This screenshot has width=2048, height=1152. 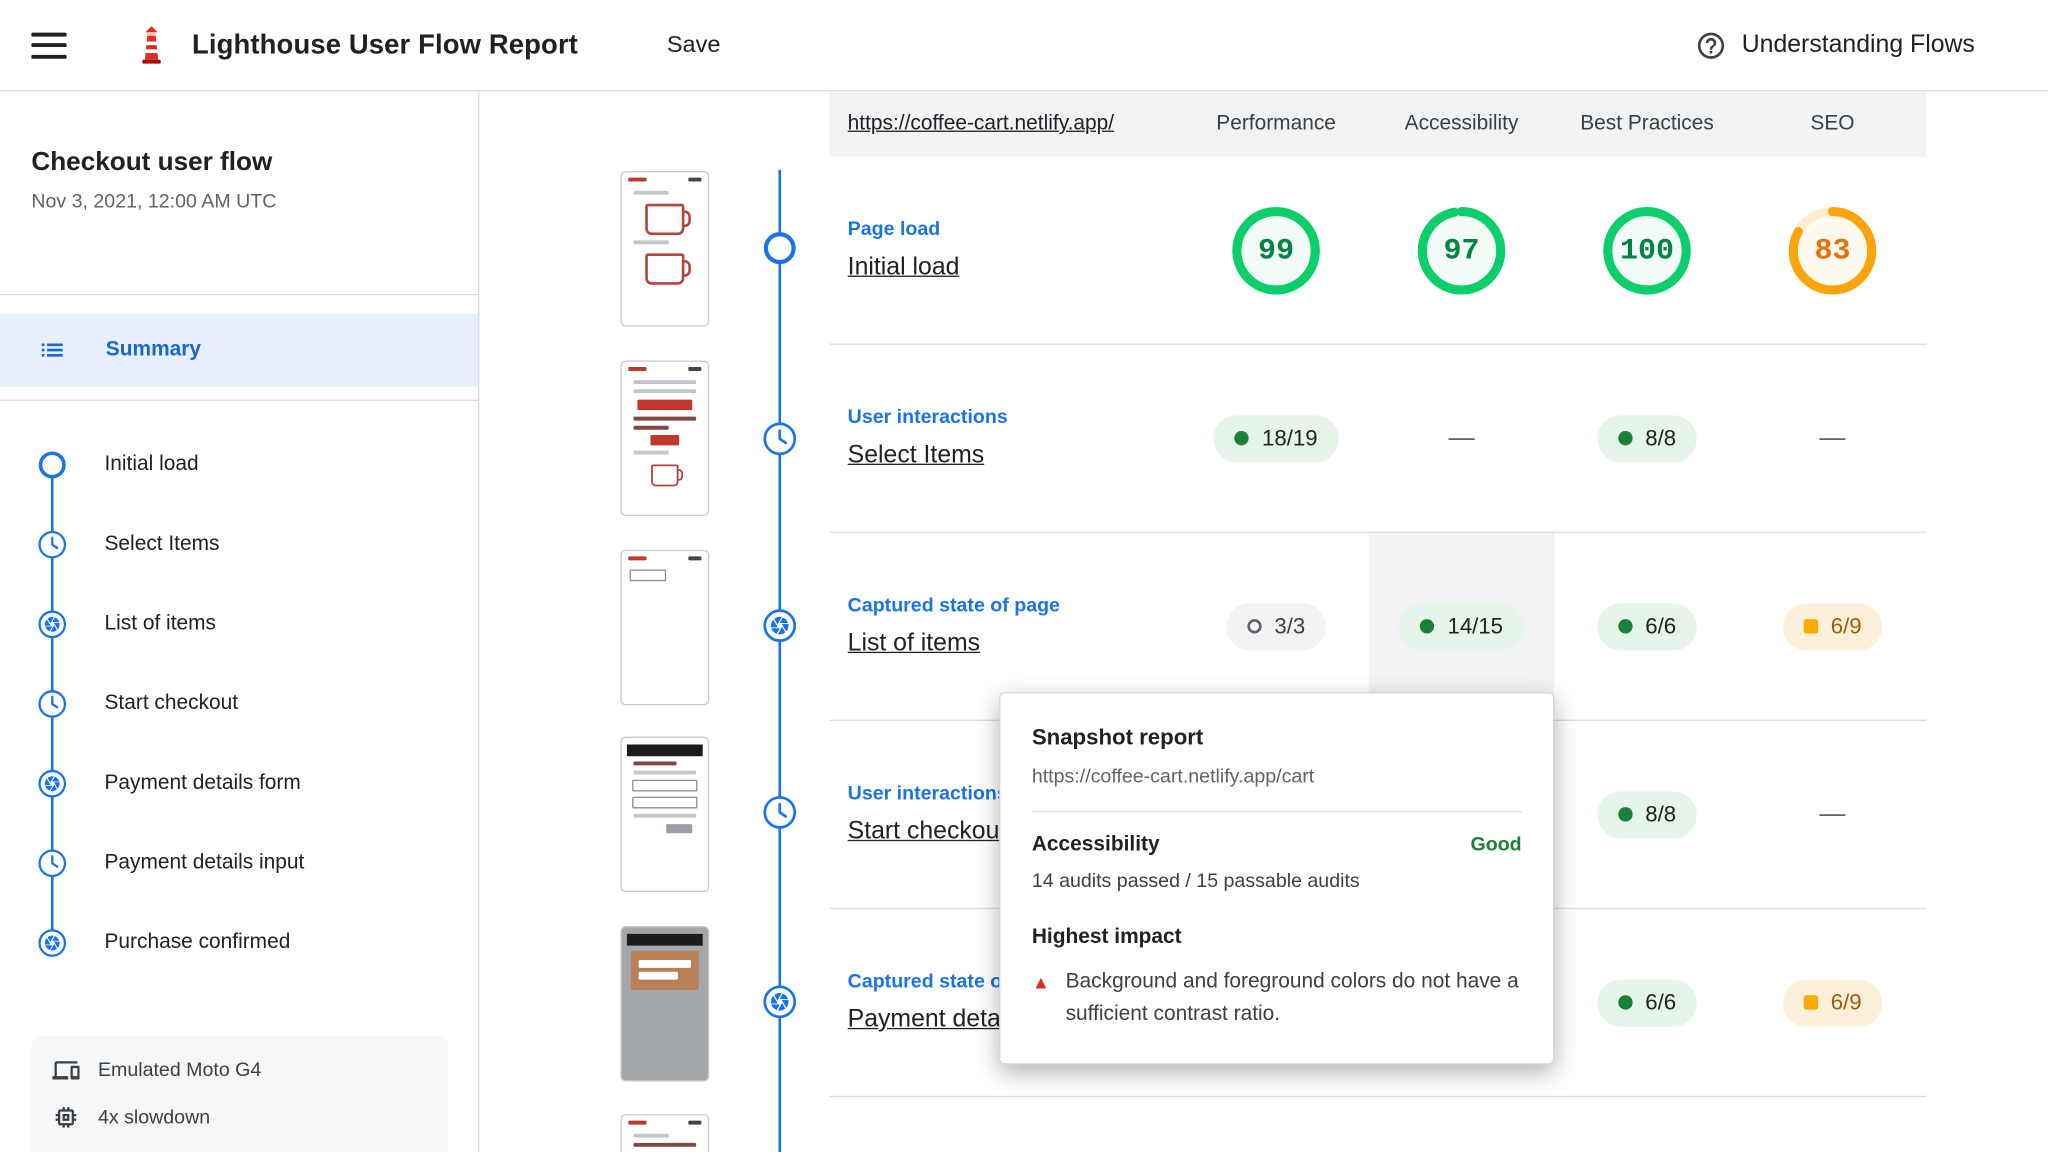 I want to click on score-value: 97, so click(x=1461, y=250).